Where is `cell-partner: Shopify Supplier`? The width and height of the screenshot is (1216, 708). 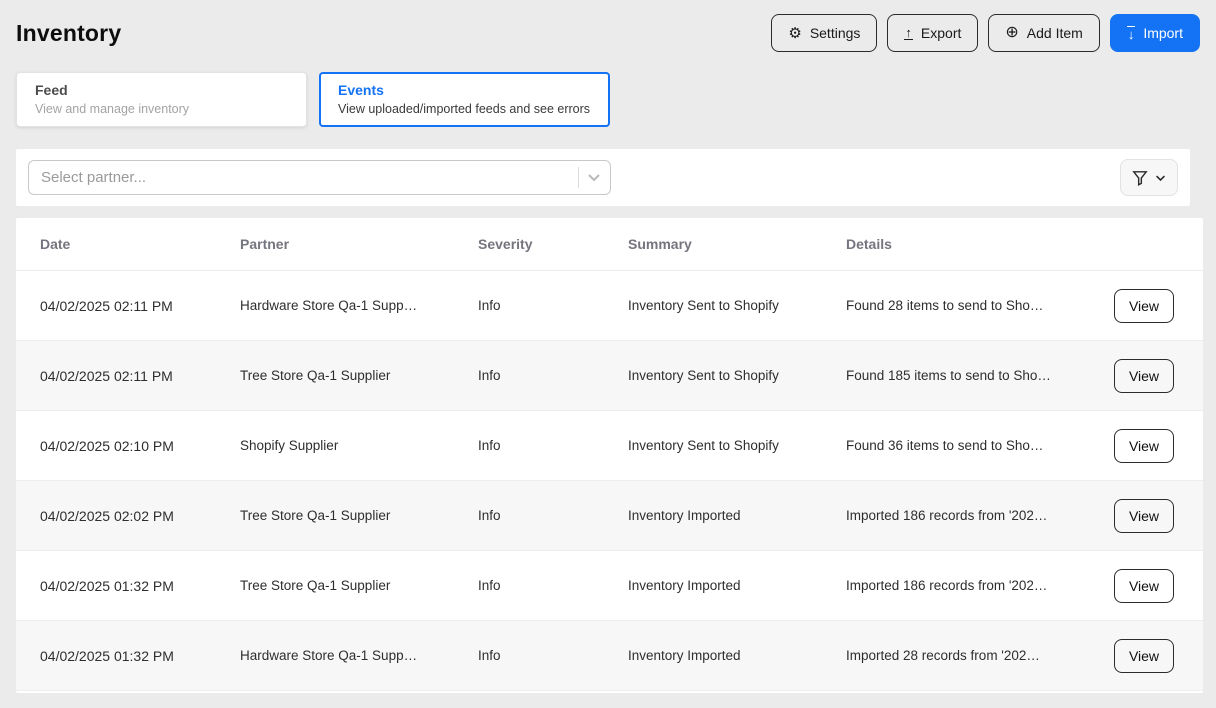 cell-partner: Shopify Supplier is located at coordinates (289, 445).